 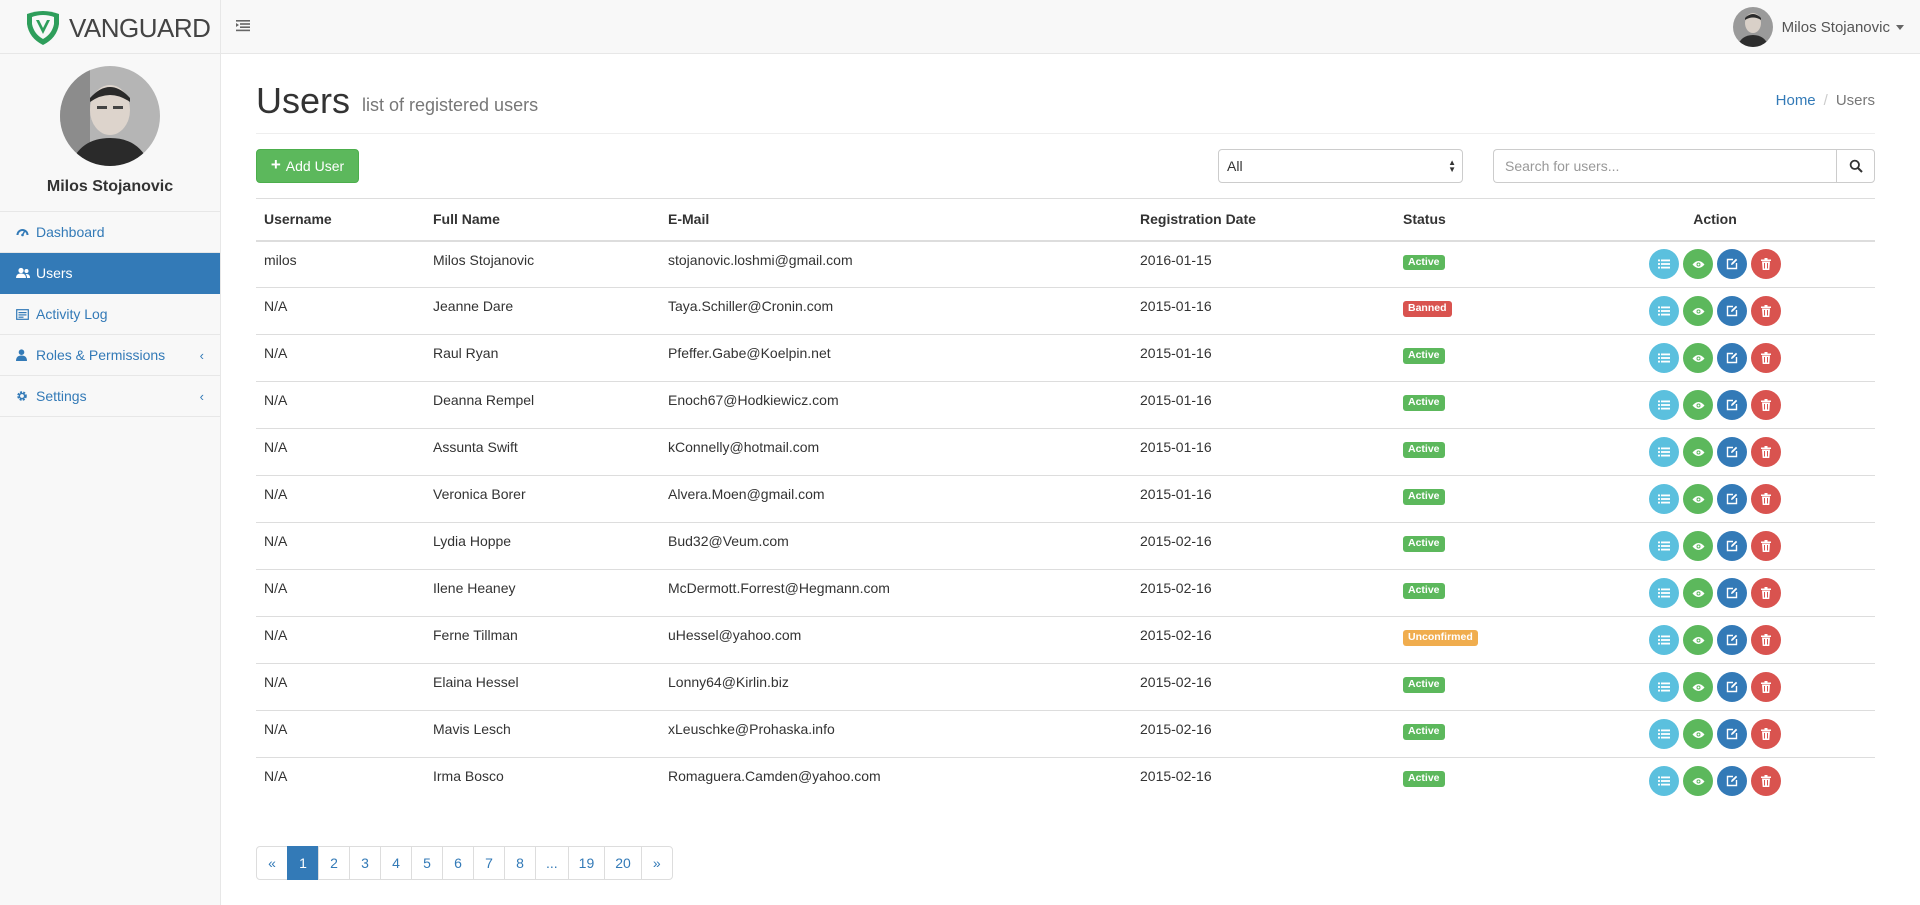 What do you see at coordinates (520, 863) in the screenshot?
I see `pagination-page-8: 8` at bounding box center [520, 863].